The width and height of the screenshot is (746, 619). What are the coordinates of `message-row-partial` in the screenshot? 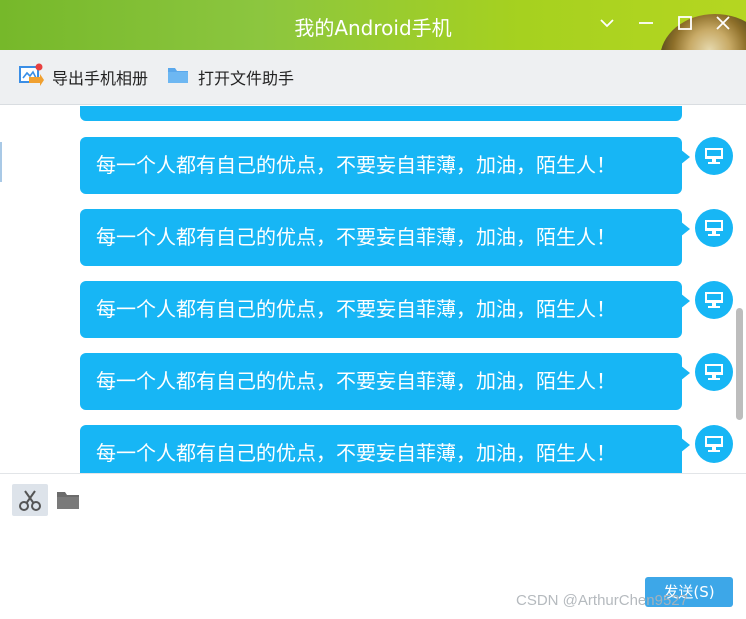 It's located at (410, 113).